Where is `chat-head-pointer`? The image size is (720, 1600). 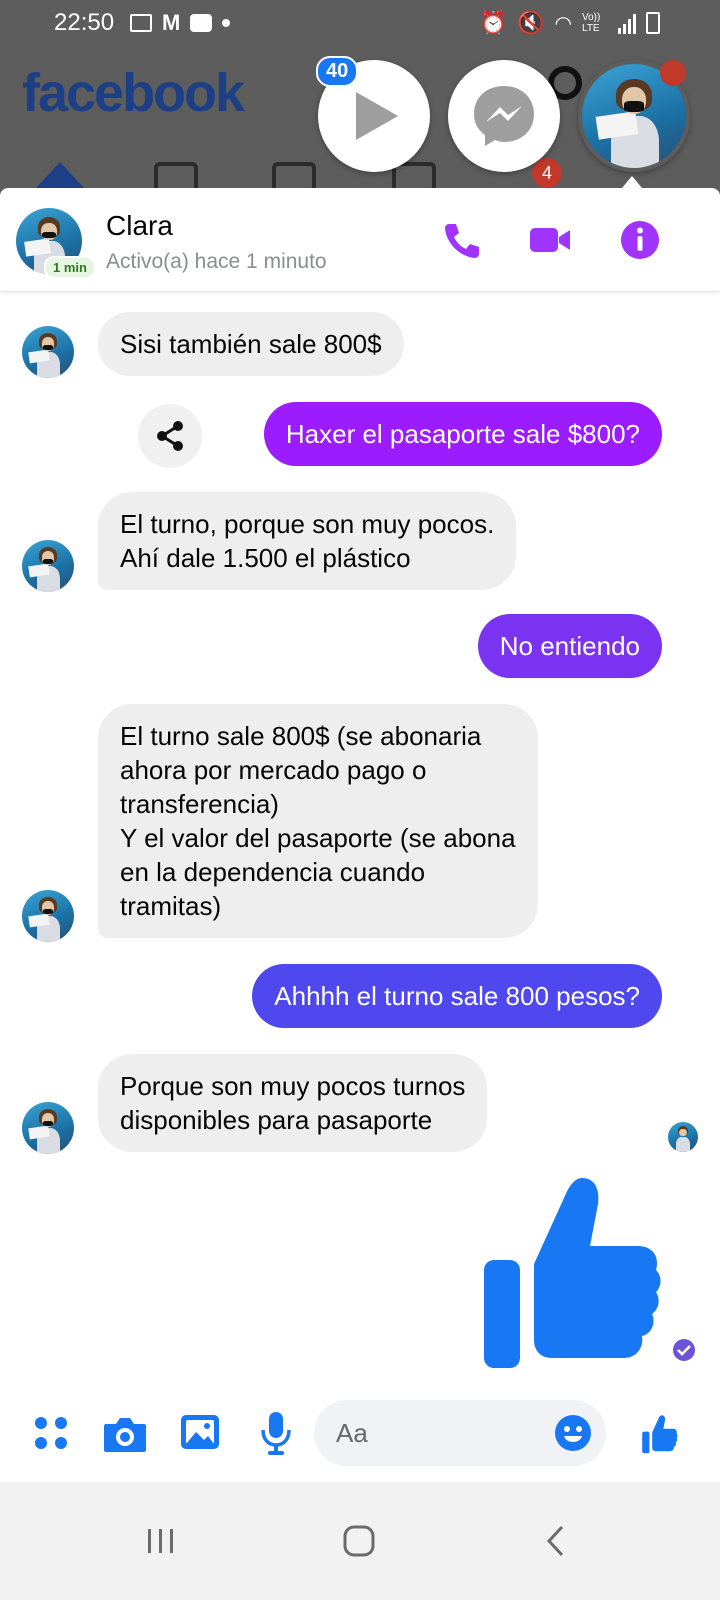
chat-head-pointer is located at coordinates (632, 182).